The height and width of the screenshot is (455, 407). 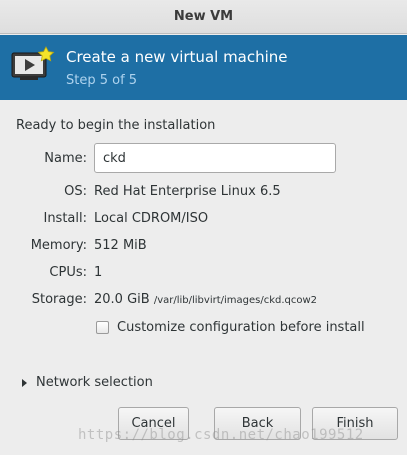 I want to click on cancel-button: Cancel, so click(x=153, y=423).